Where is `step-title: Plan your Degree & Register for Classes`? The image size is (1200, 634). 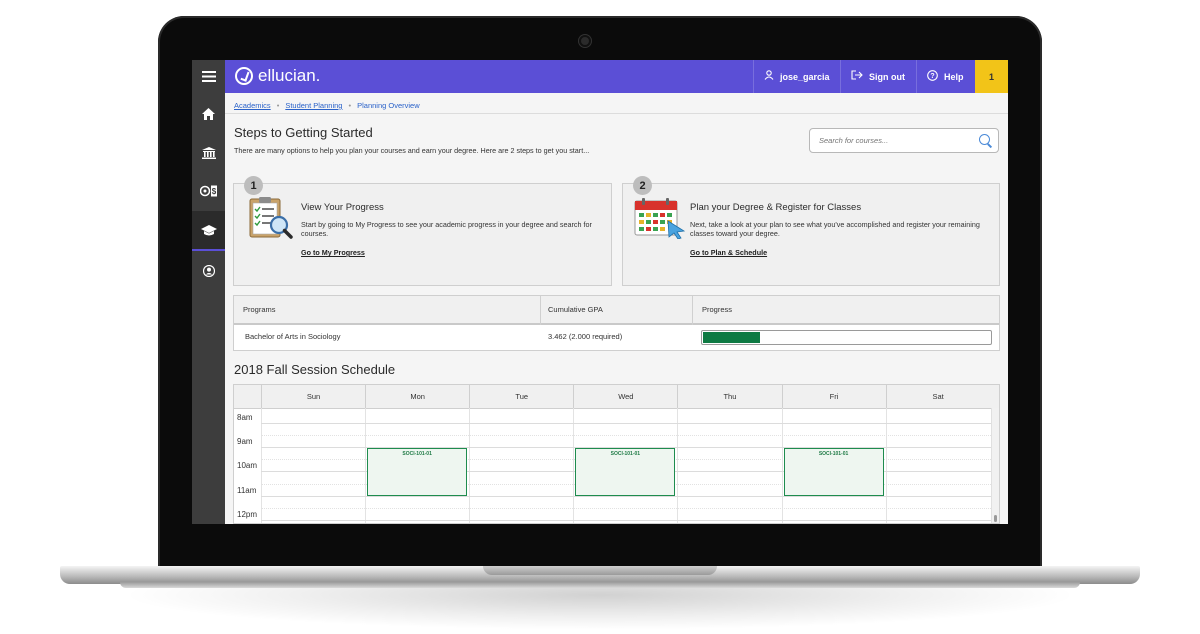
step-title: Plan your Degree & Register for Classes is located at coordinates (776, 207).